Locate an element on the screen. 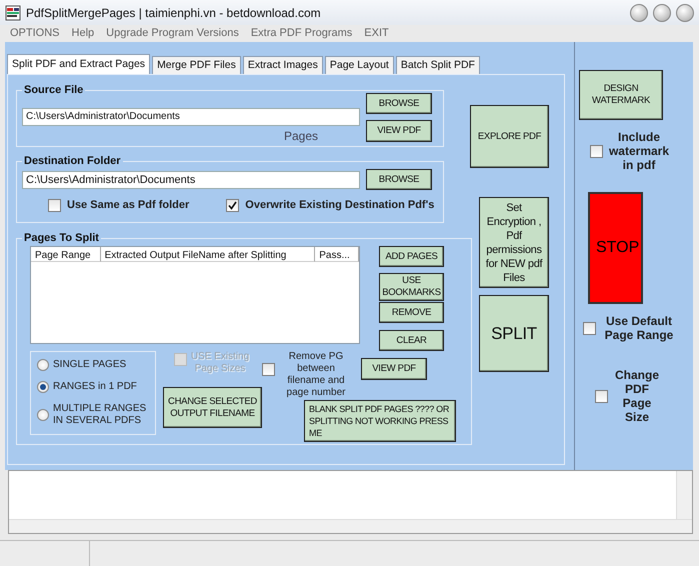  clear-button: CLEAR is located at coordinates (411, 340).